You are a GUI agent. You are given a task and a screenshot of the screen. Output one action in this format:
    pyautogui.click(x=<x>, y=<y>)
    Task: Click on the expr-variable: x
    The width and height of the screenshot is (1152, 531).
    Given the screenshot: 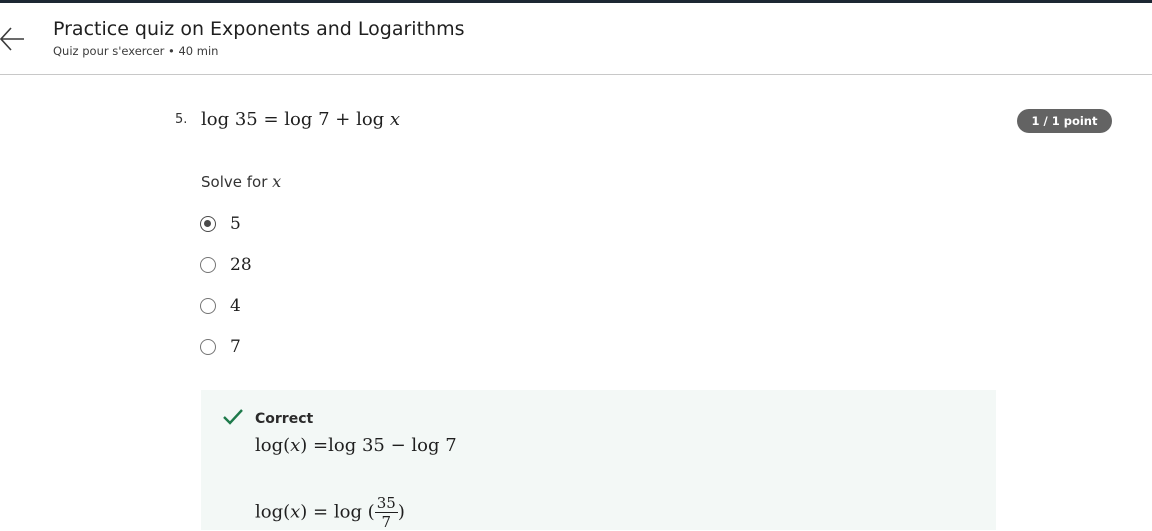 What is the action you would take?
    pyautogui.click(x=395, y=119)
    